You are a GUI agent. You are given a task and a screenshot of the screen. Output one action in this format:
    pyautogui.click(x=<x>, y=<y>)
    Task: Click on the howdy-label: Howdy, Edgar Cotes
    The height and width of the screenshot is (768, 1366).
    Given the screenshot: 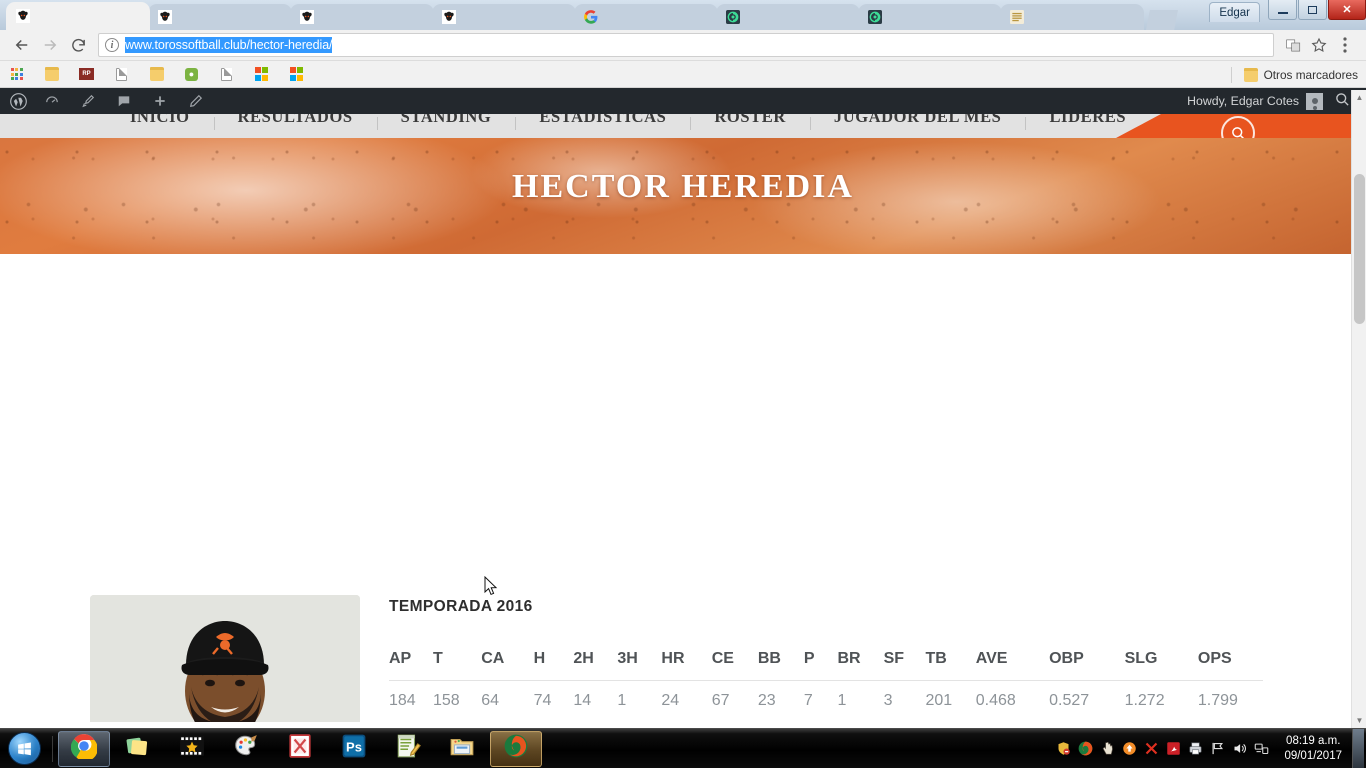 What is the action you would take?
    pyautogui.click(x=1243, y=101)
    